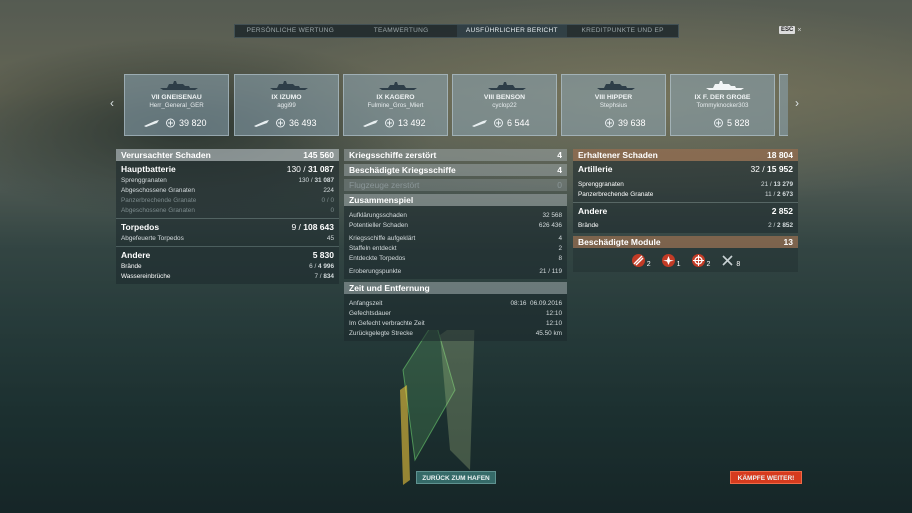 Image resolution: width=912 pixels, height=513 pixels. Describe the element at coordinates (560, 248) in the screenshot. I see `stat-value: 2` at that location.